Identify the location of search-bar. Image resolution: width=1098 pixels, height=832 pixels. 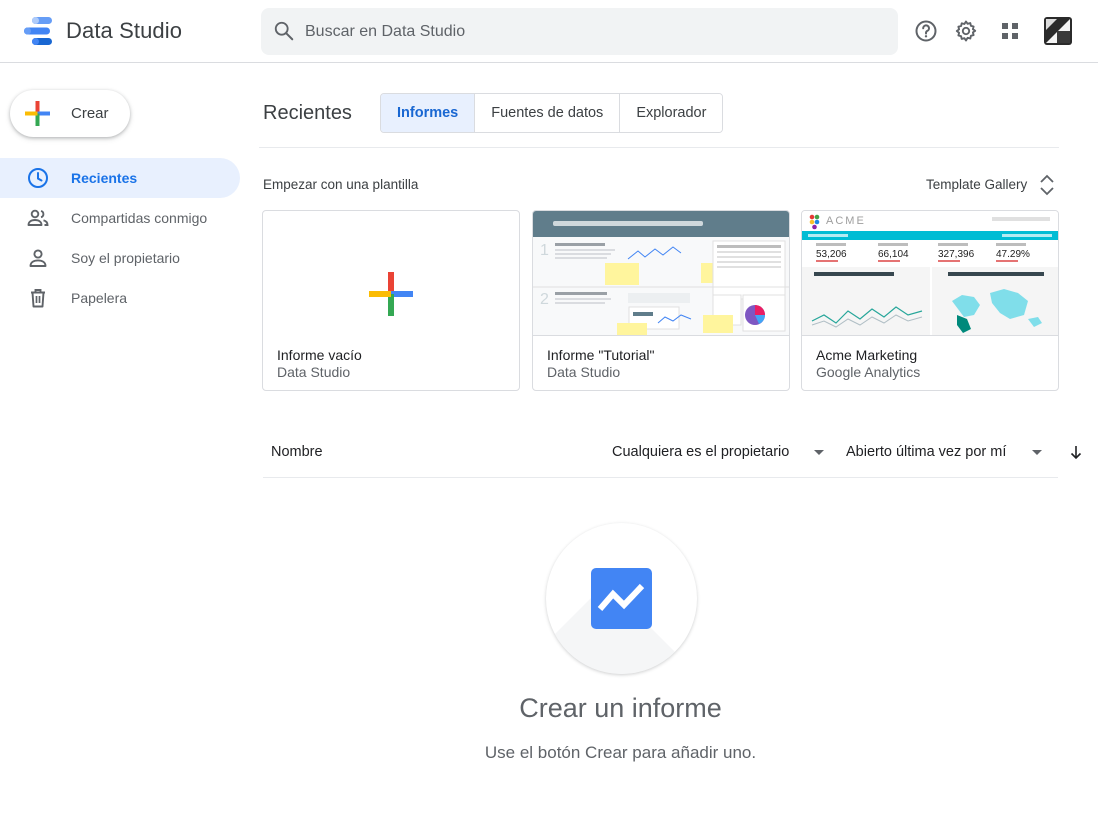
(579, 31).